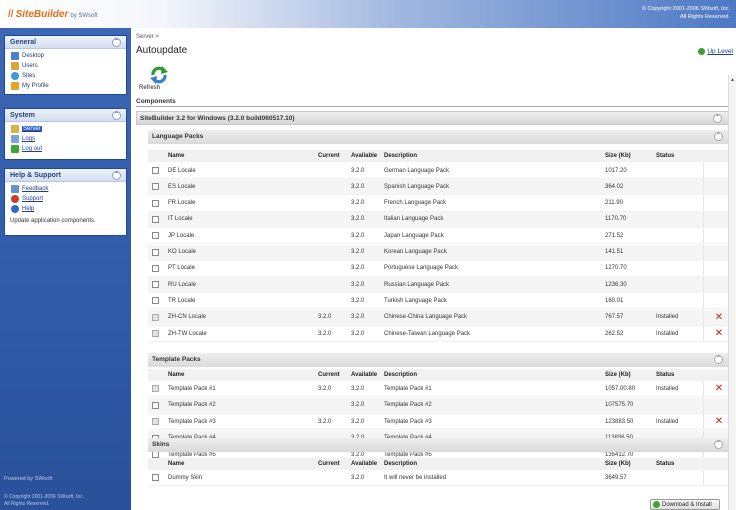  I want to click on scrollbar: ▲ ▼, so click(732, 292).